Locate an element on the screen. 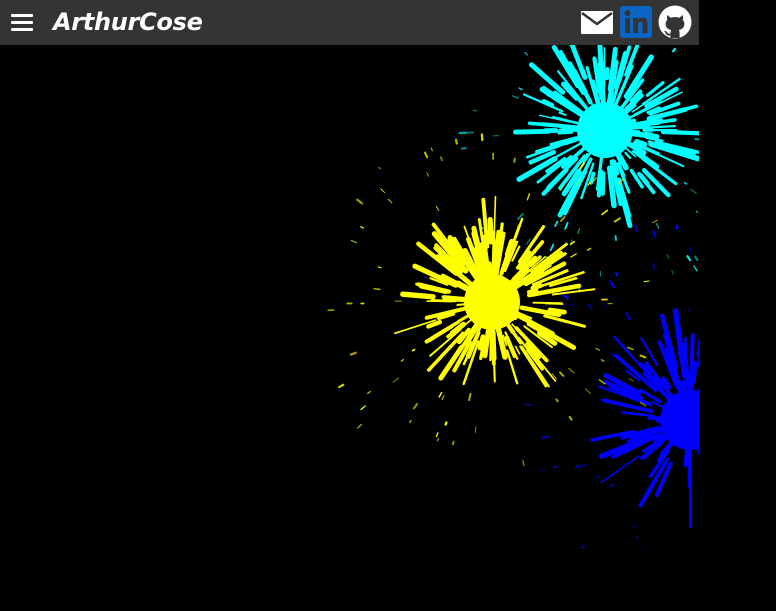 The height and width of the screenshot is (611, 776). hamburger-menu-button is located at coordinates (22, 22).